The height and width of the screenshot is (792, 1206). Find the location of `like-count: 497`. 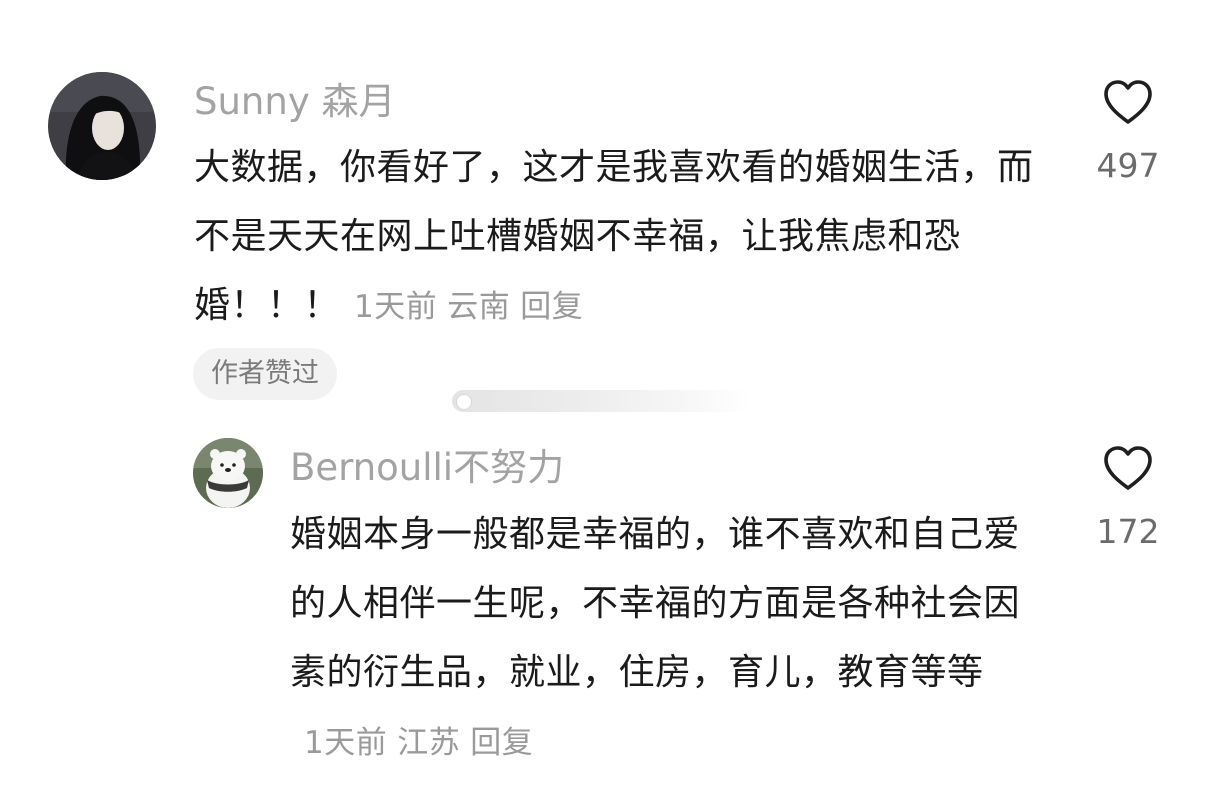

like-count: 497 is located at coordinates (1128, 165).